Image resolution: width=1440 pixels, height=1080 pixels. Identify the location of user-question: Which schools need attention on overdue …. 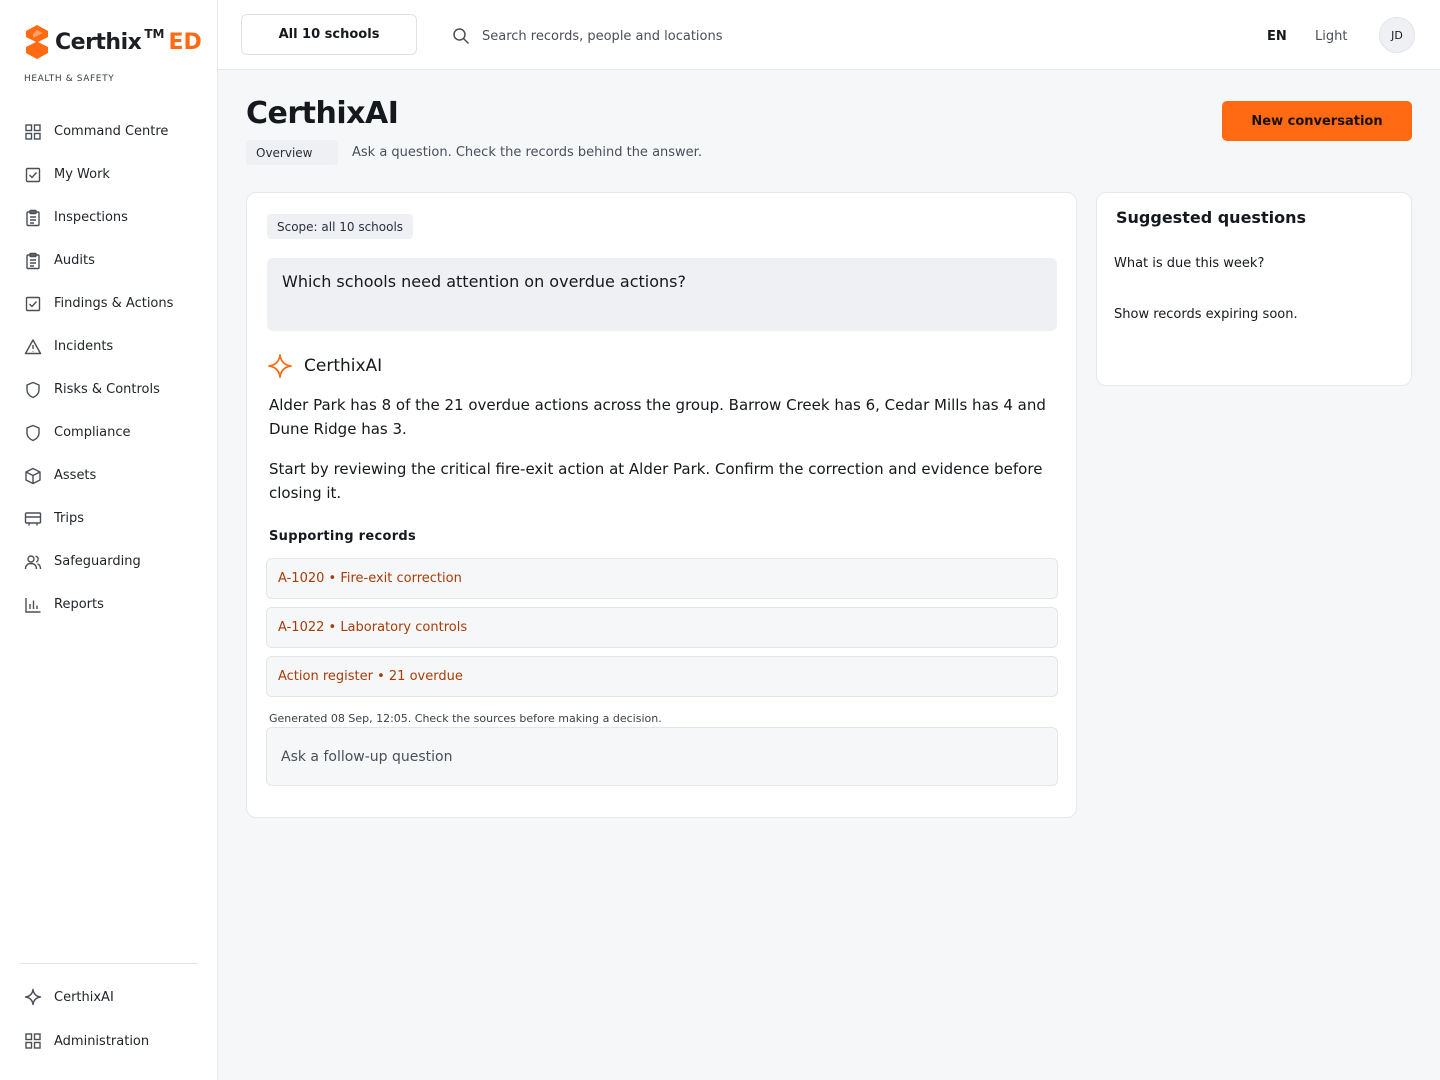
(662, 294).